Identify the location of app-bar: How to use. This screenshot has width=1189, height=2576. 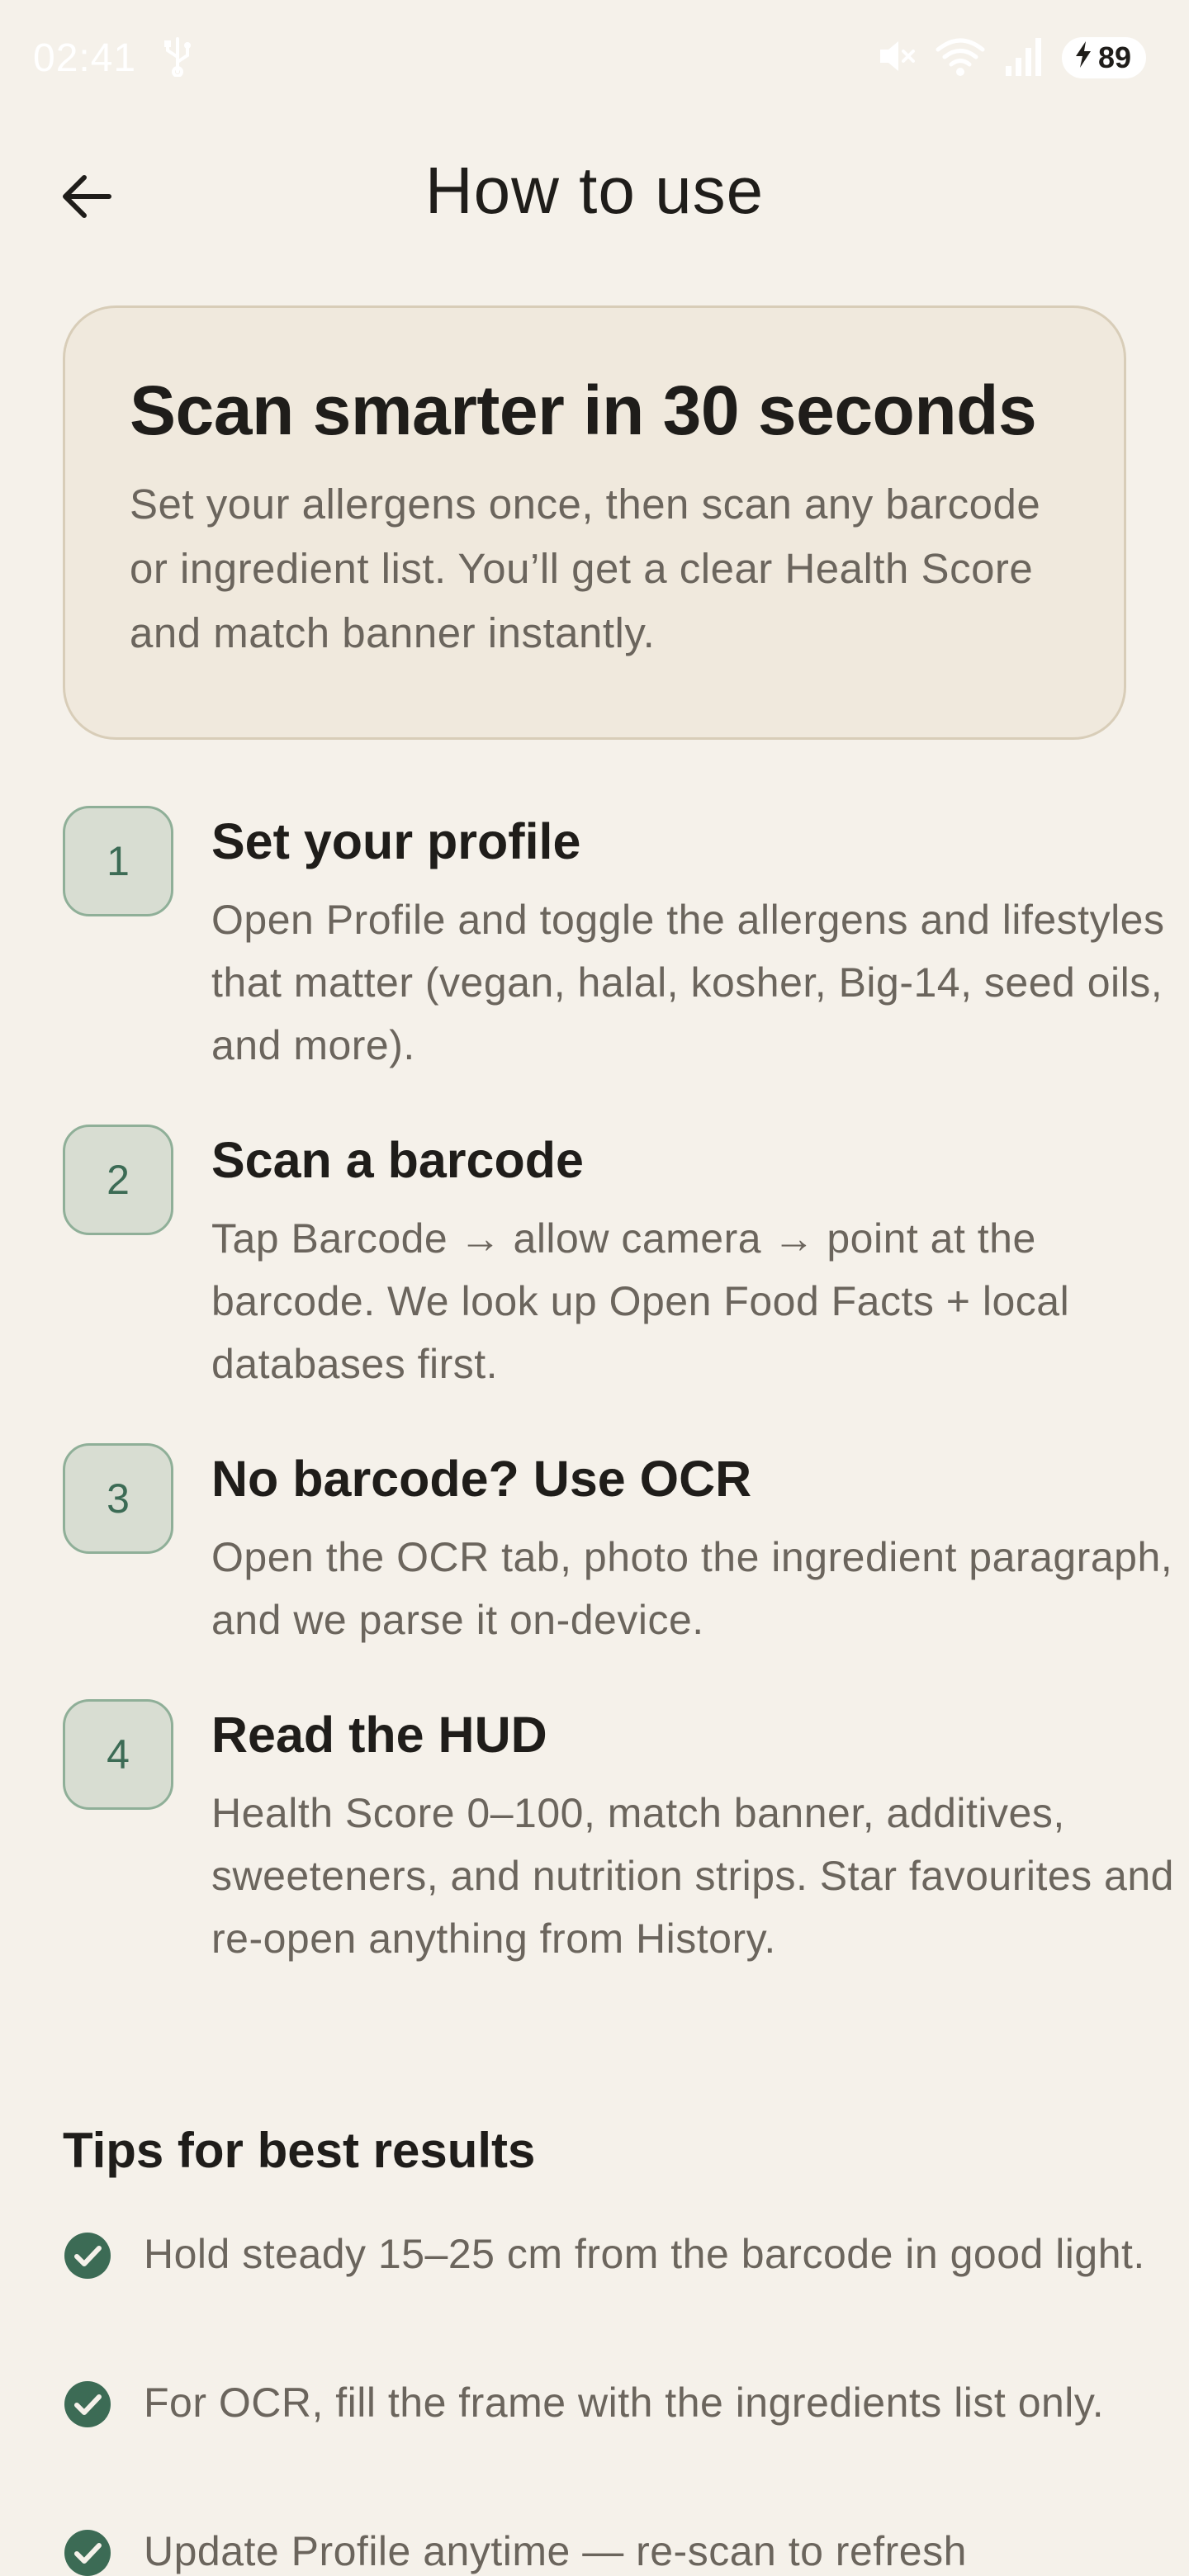
(594, 194).